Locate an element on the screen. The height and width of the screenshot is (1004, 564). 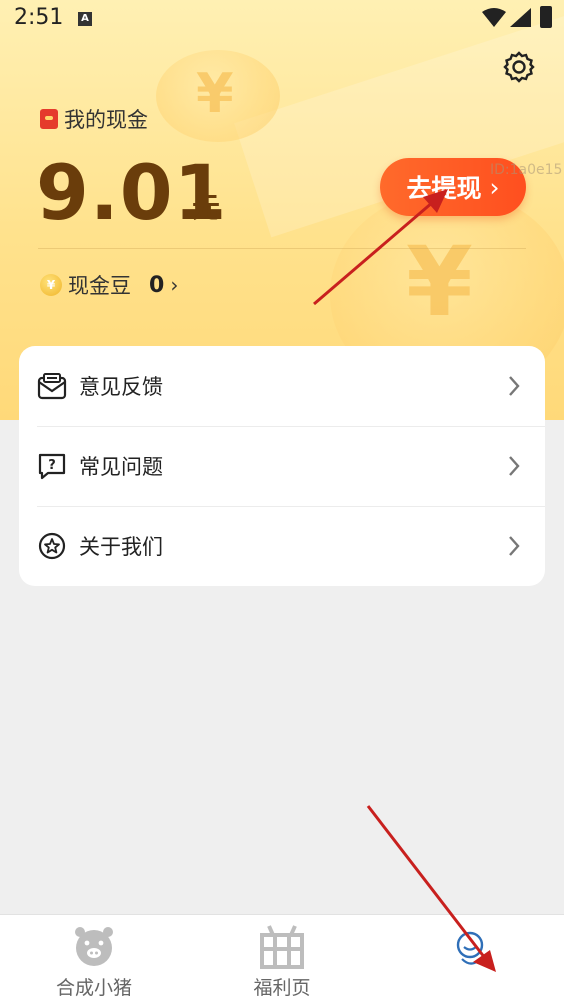
faq-icon: ? is located at coordinates (52, 466).